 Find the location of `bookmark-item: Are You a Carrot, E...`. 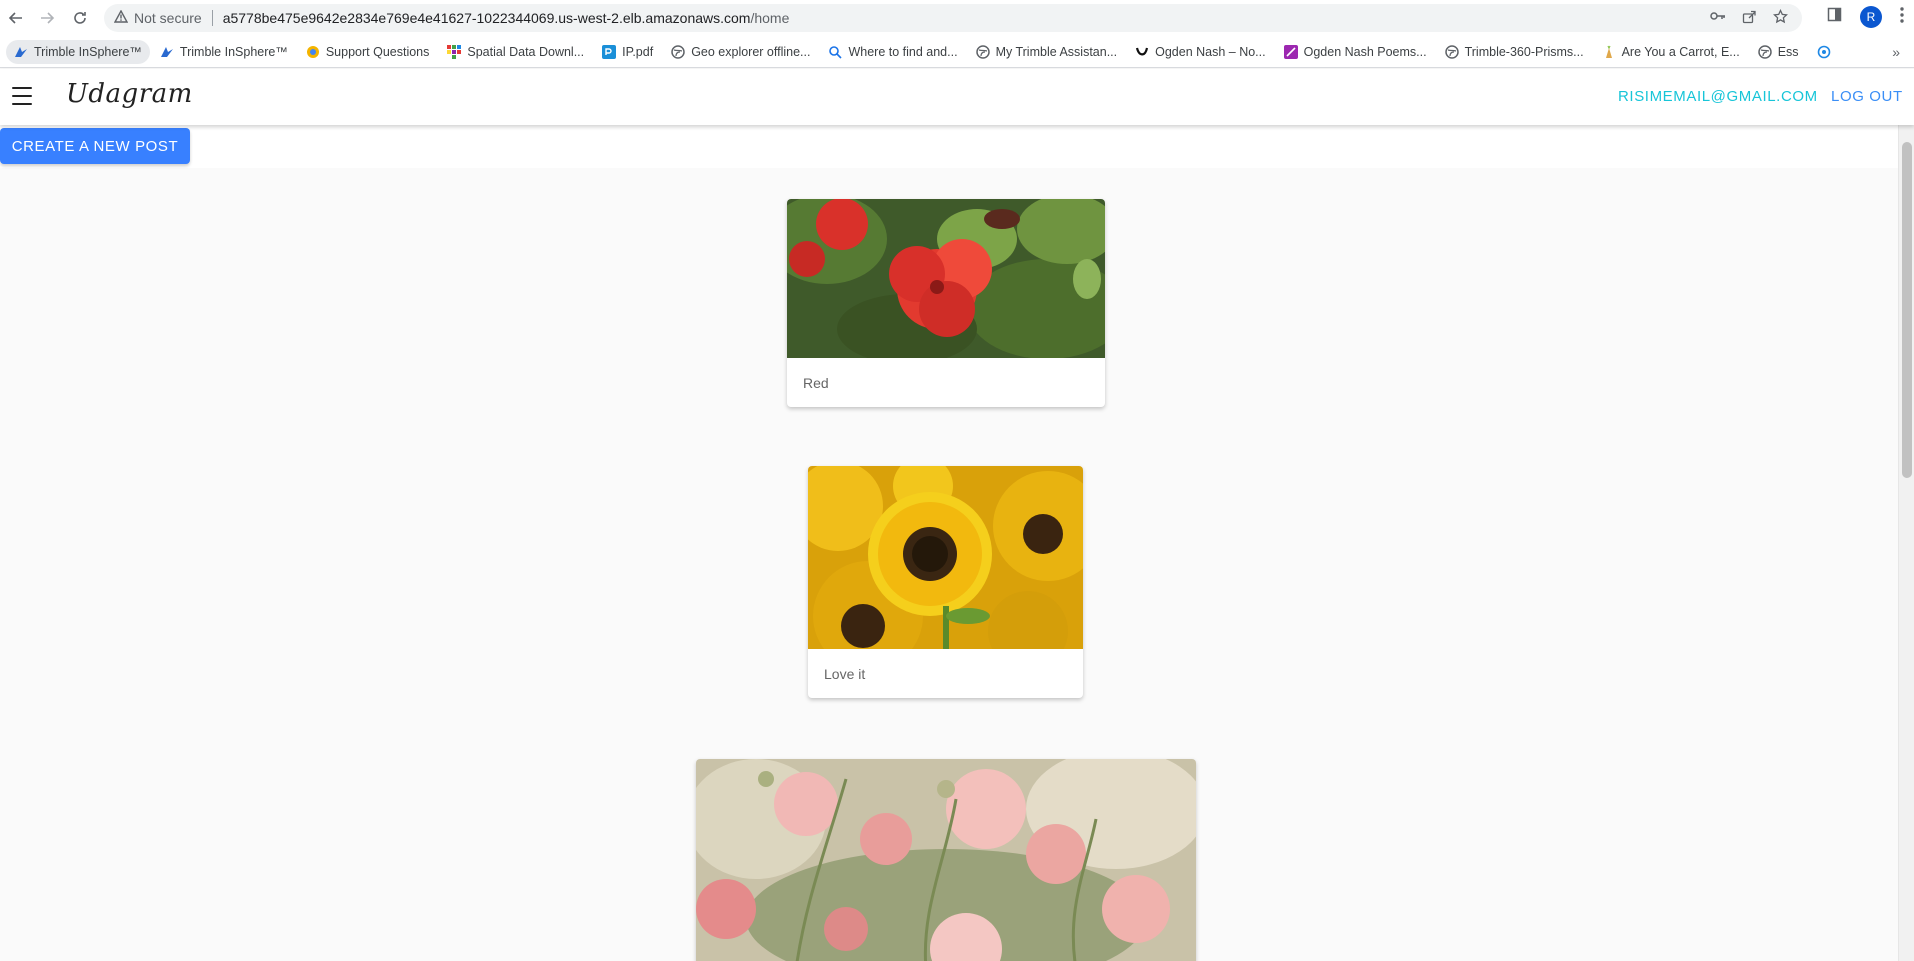

bookmark-item: Are You a Carrot, E... is located at coordinates (1671, 52).